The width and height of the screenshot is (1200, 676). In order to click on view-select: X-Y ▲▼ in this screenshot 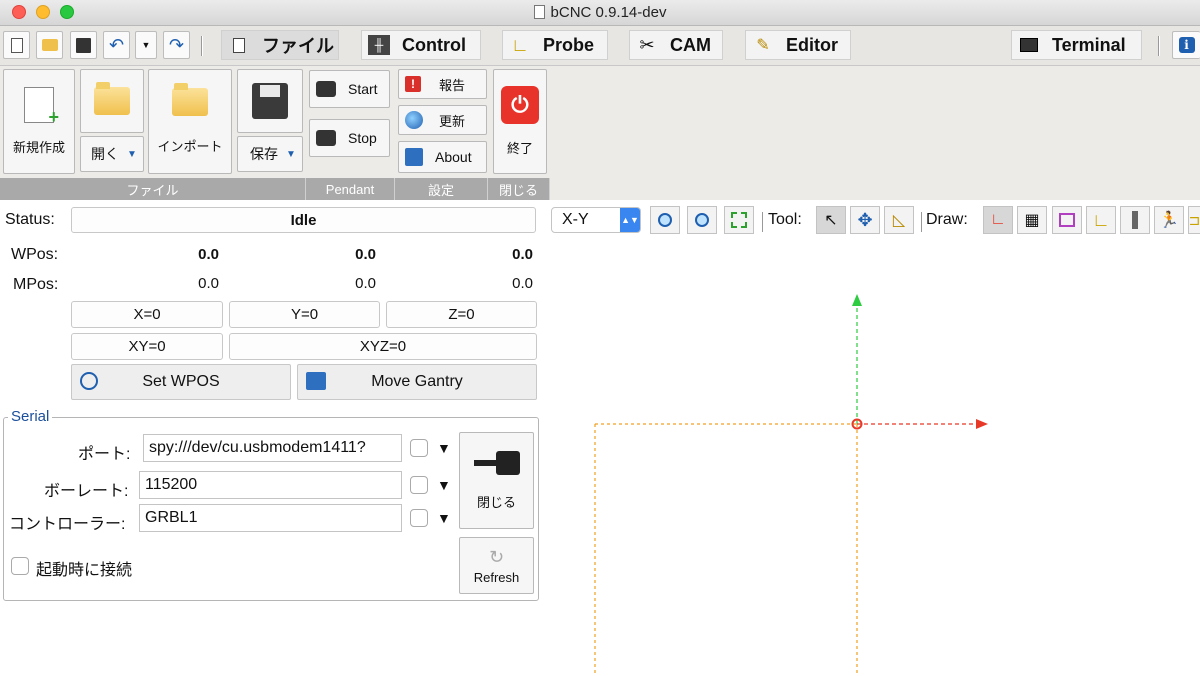, I will do `click(596, 220)`.